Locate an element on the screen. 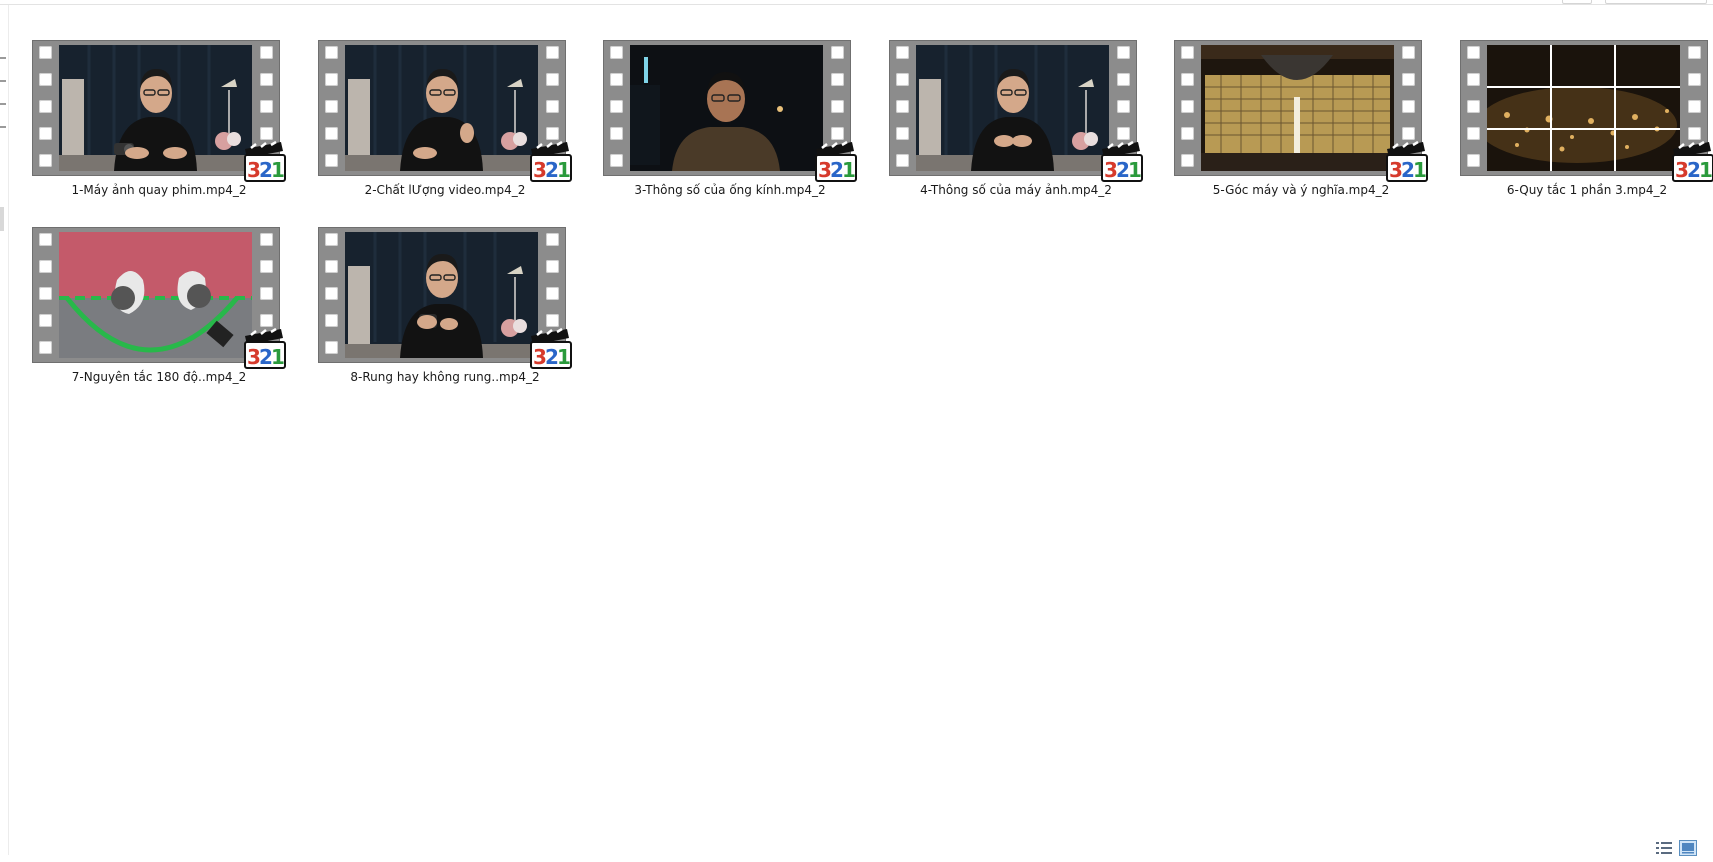 The height and width of the screenshot is (862, 1713). top-search-box-edge is located at coordinates (1656, 2).